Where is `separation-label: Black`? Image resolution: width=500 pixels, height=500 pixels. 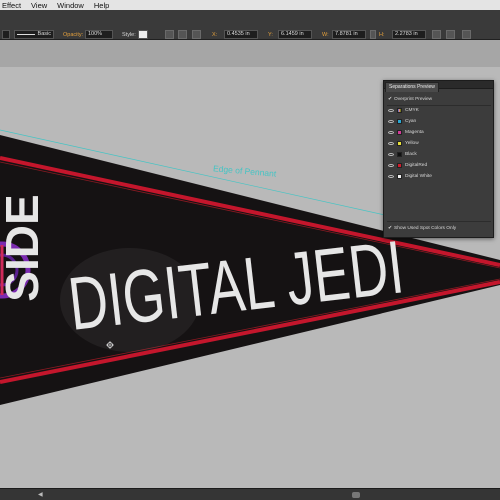 separation-label: Black is located at coordinates (411, 154).